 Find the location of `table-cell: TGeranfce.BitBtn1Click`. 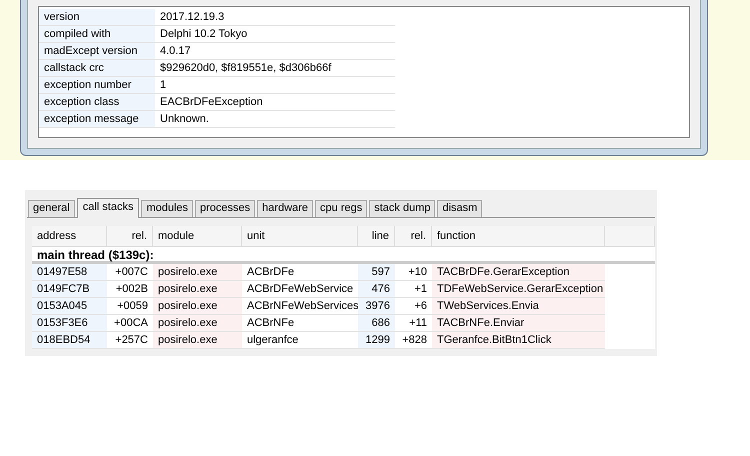

table-cell: TGeranfce.BitBtn1Click is located at coordinates (518, 340).